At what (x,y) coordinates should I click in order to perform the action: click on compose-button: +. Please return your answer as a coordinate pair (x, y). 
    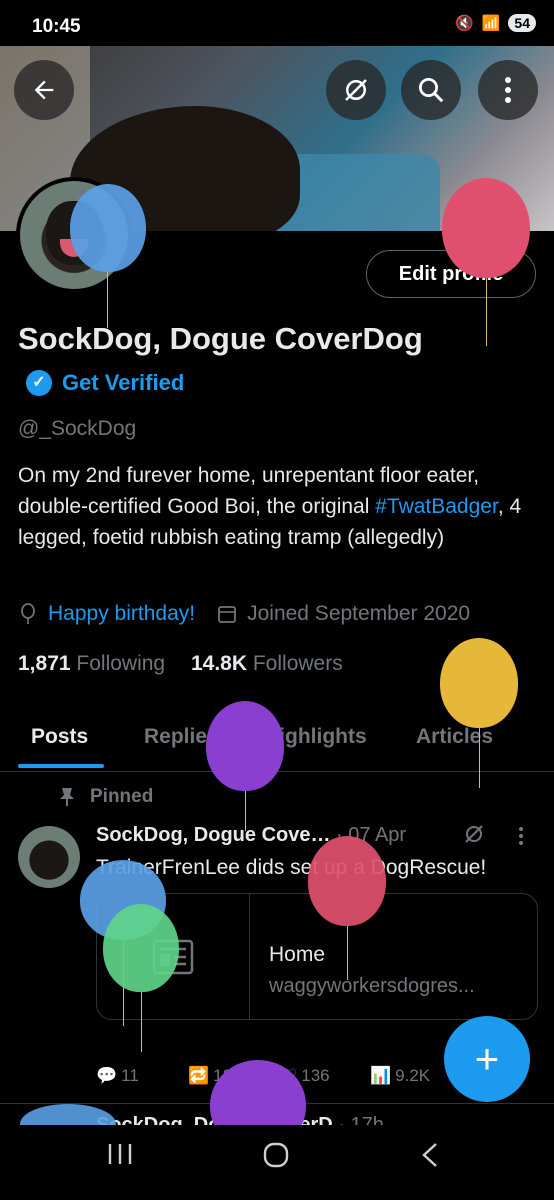
    Looking at the image, I should click on (487, 1059).